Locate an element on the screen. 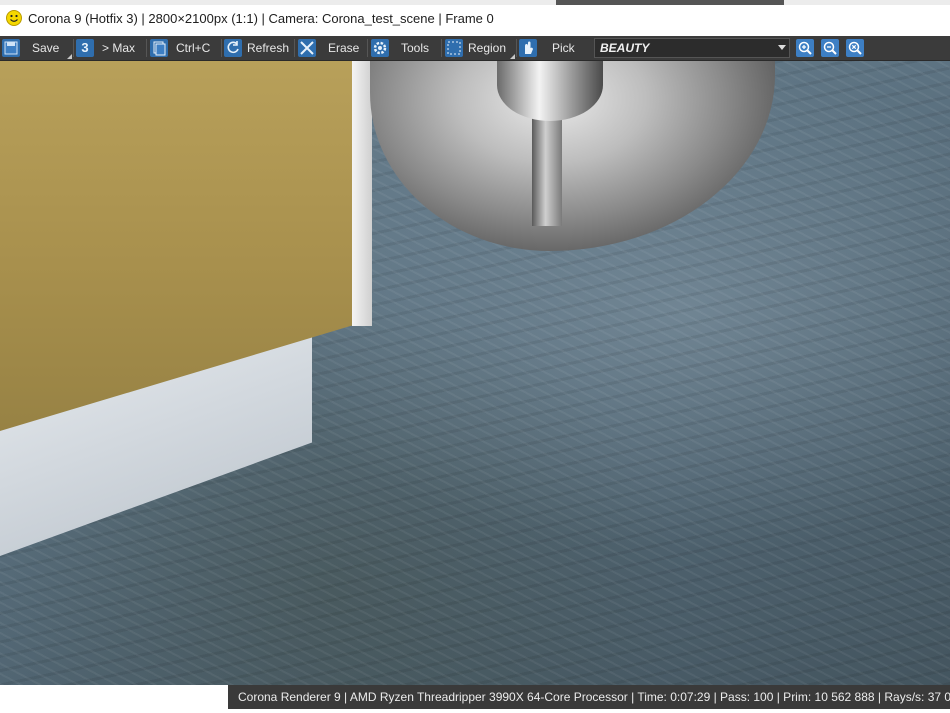  erase-button: Erase is located at coordinates (333, 48).